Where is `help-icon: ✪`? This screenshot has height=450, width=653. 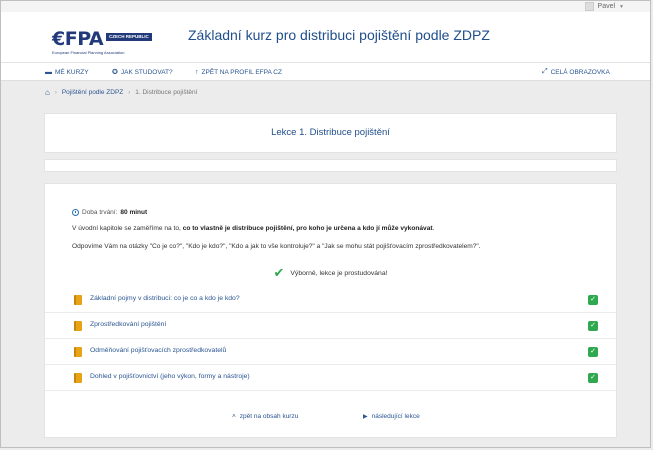 help-icon: ✪ is located at coordinates (115, 72).